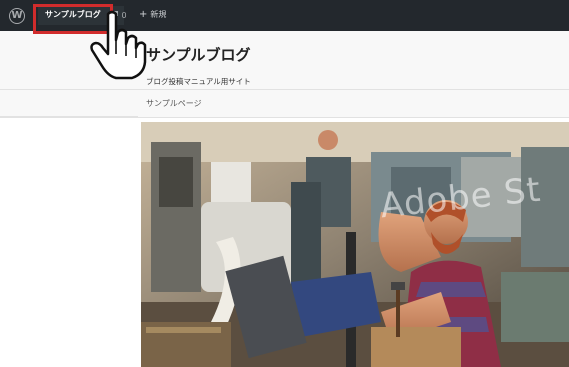 This screenshot has height=367, width=569. What do you see at coordinates (198, 81) in the screenshot?
I see `site-description: ブログ投稿マニュアル用サイト` at bounding box center [198, 81].